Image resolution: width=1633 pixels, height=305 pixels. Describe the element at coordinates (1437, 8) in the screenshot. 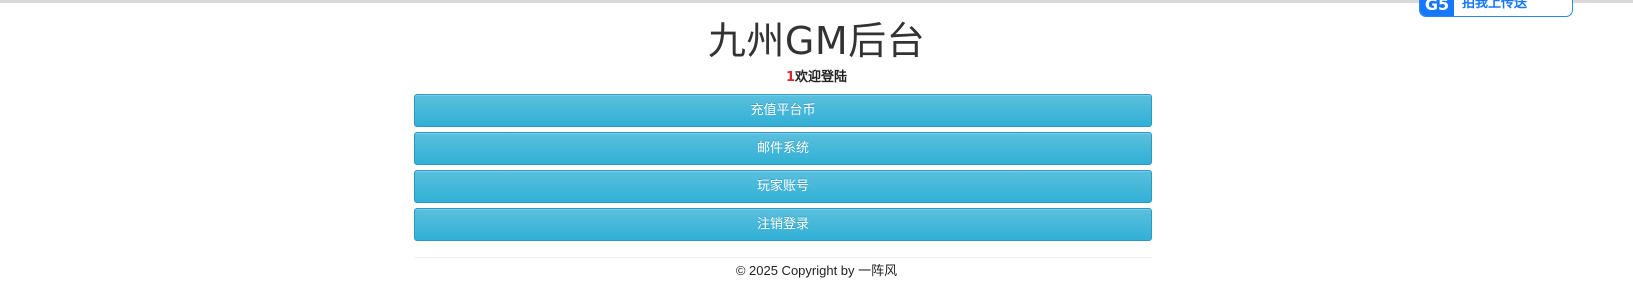

I see `badge-logo-icon: G5` at that location.